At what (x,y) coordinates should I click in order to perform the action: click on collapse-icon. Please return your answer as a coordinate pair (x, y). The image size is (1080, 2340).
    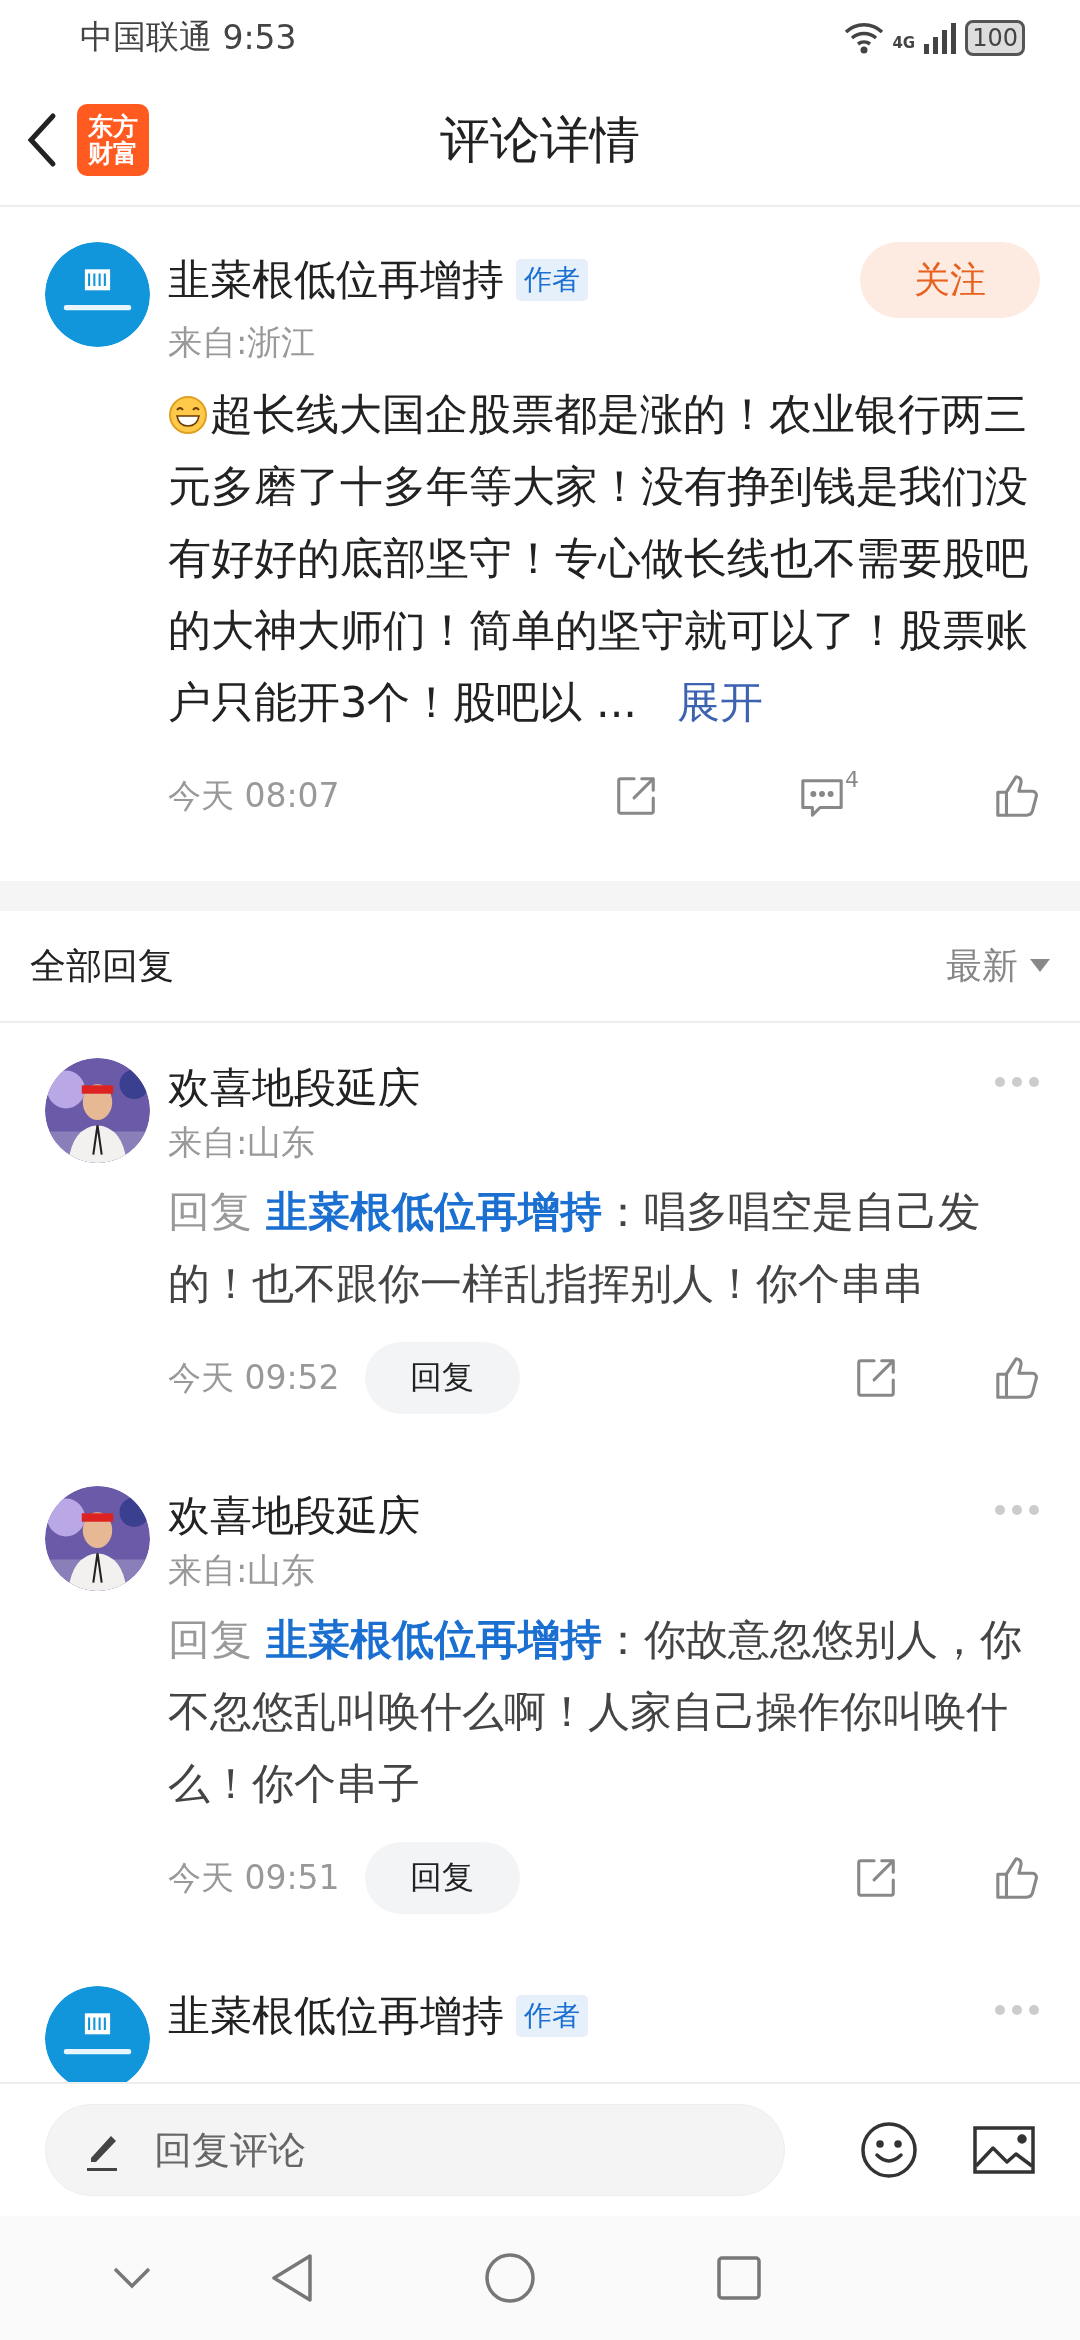
    Looking at the image, I should click on (132, 2278).